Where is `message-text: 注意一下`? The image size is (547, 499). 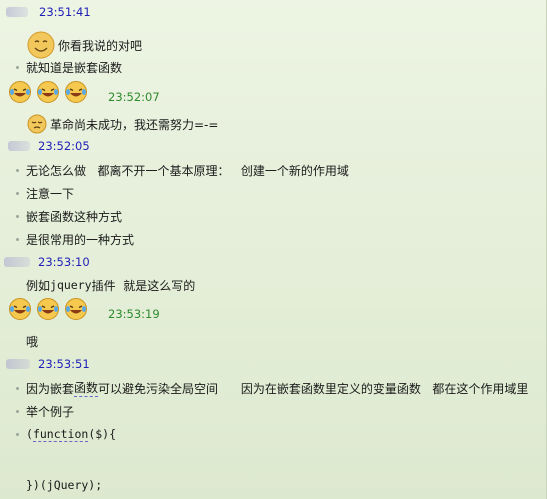
message-text: 注意一下 is located at coordinates (50, 193).